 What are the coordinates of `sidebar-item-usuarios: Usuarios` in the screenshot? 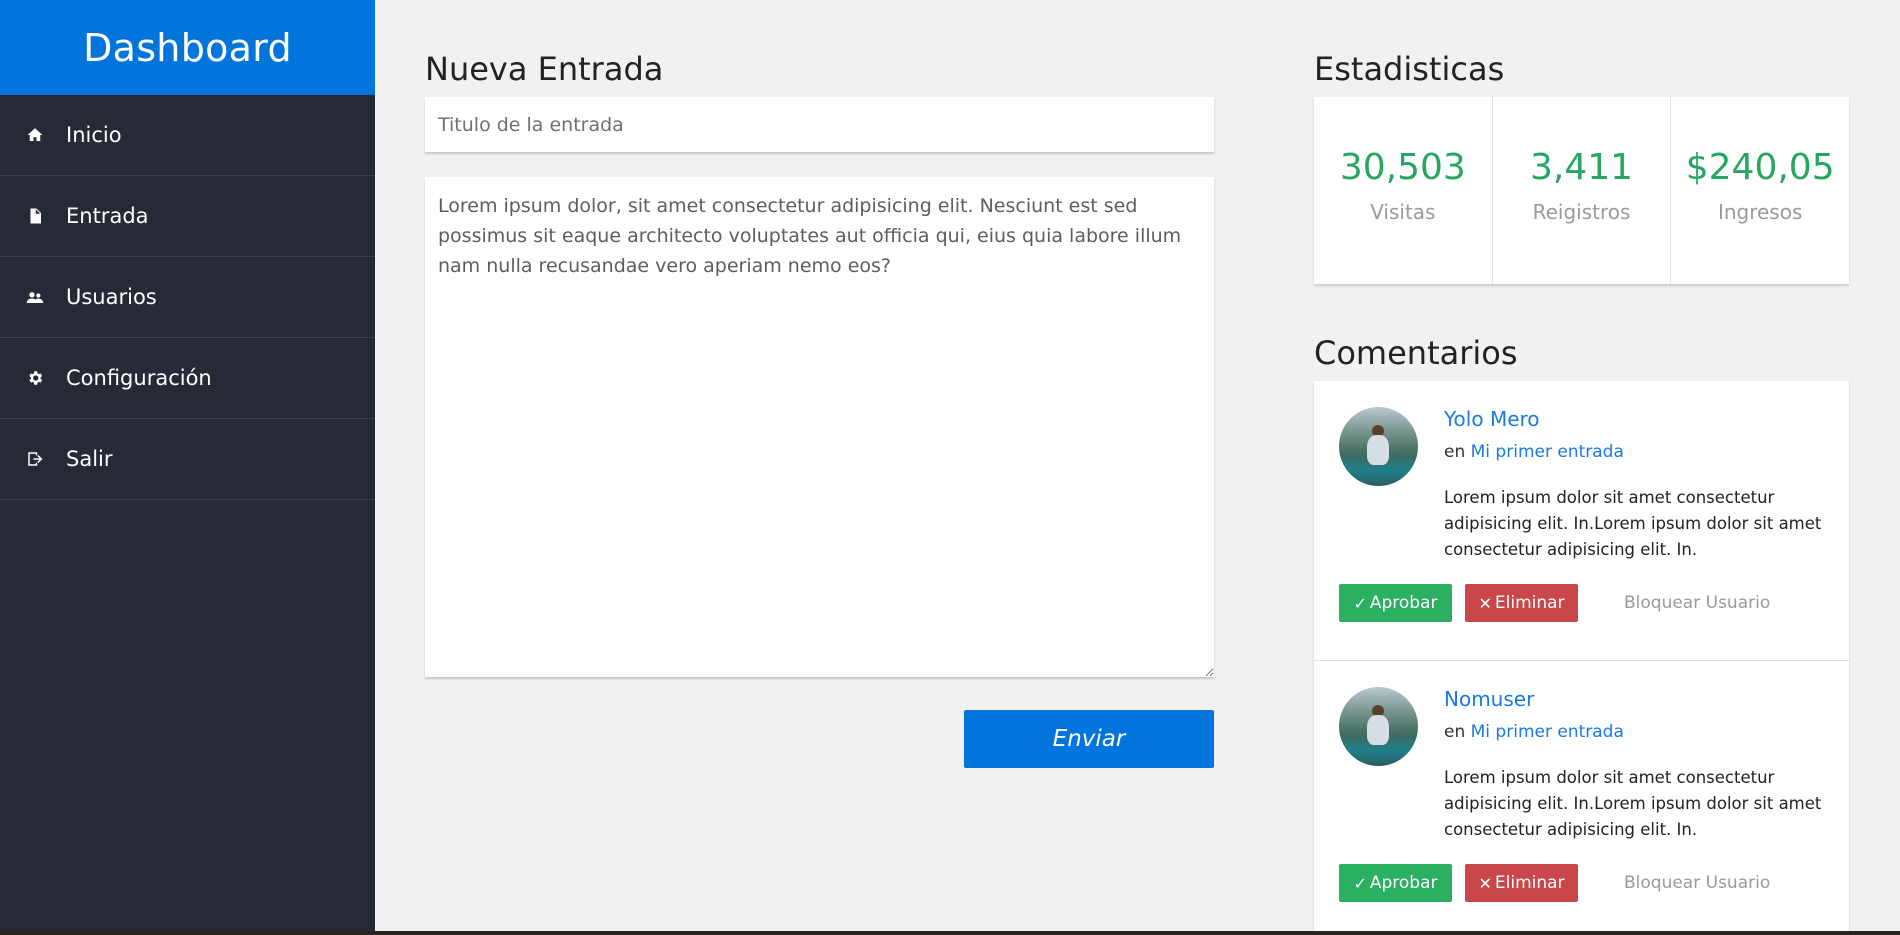 It's located at (187, 297).